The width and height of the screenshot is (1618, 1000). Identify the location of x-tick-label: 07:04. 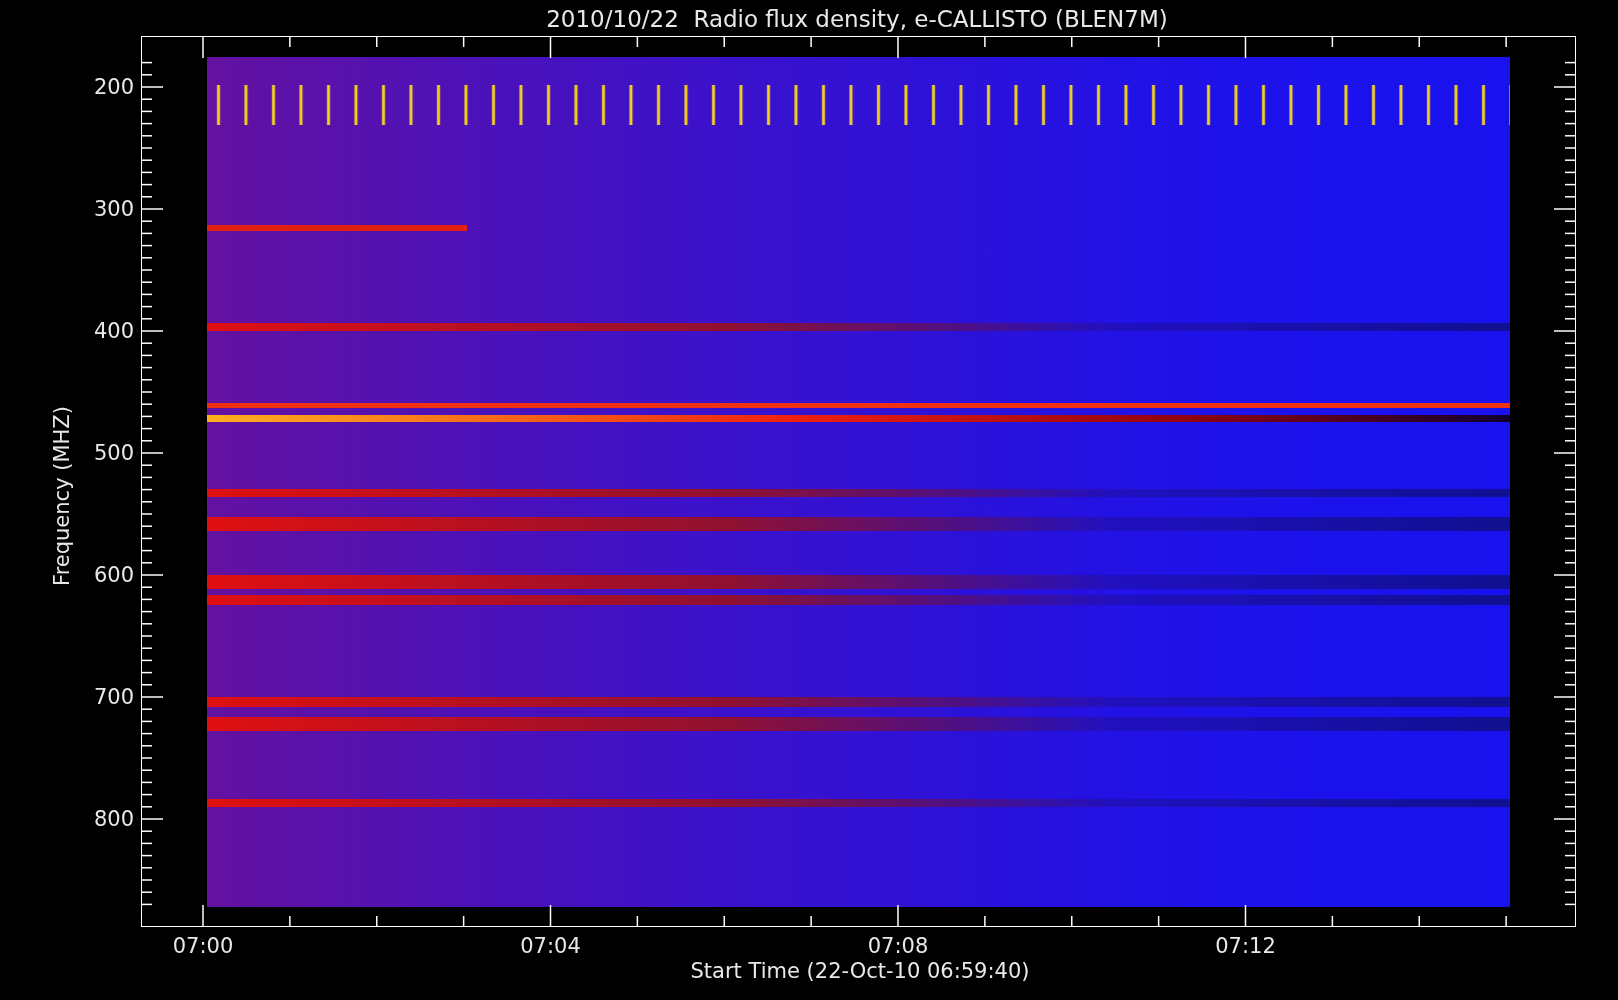
(550, 946).